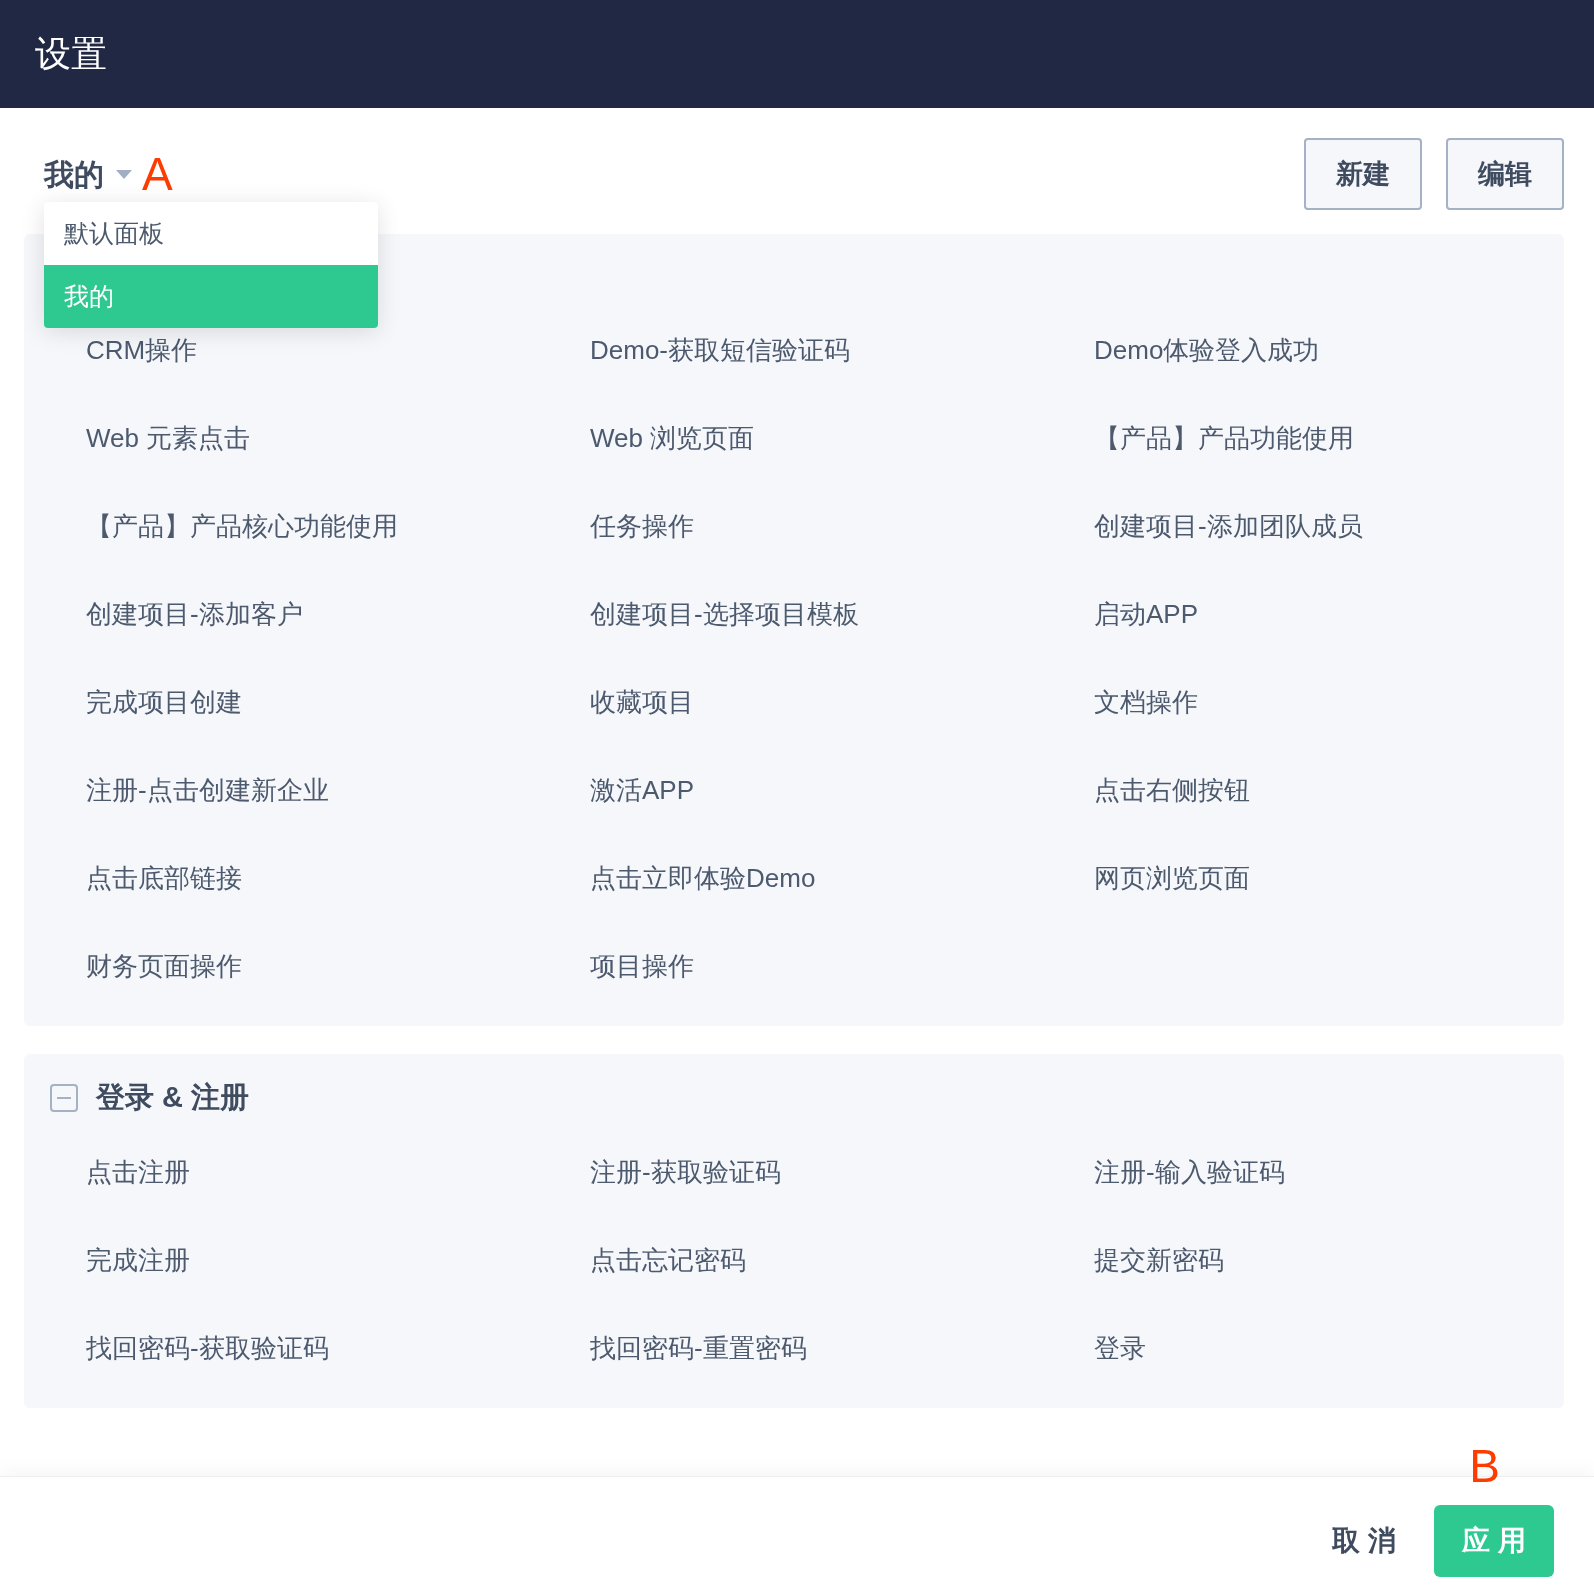 This screenshot has height=1596, width=1594. I want to click on panel-selector: 我的, so click(88, 174).